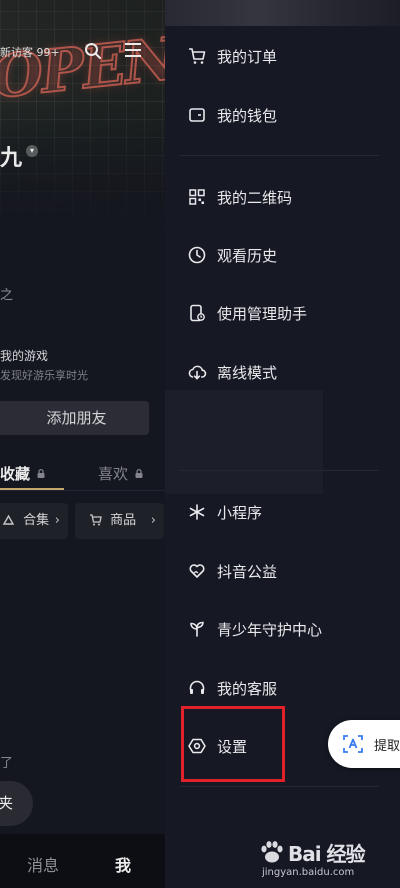 This screenshot has height=888, width=400. I want to click on menu-item-label: 我的客服, so click(247, 688).